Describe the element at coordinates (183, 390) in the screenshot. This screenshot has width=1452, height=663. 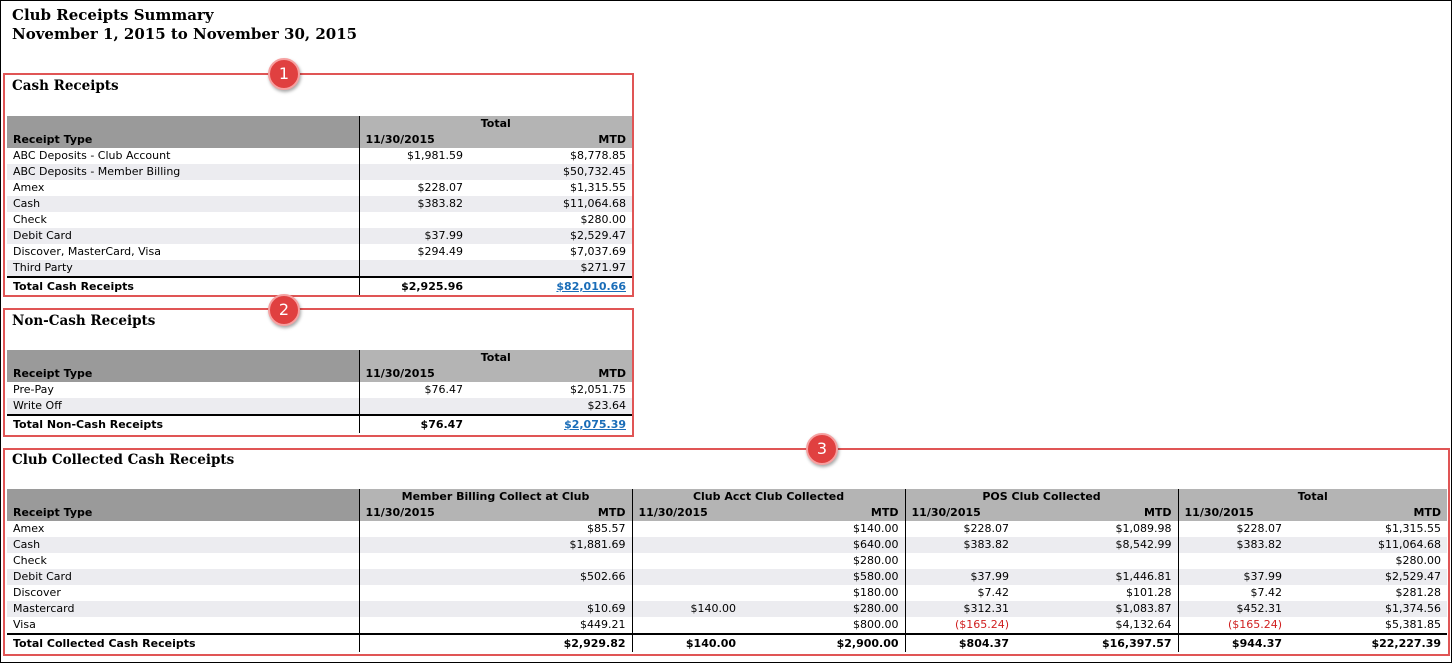
I see `receipt-type-cell: Pre-Pay` at that location.